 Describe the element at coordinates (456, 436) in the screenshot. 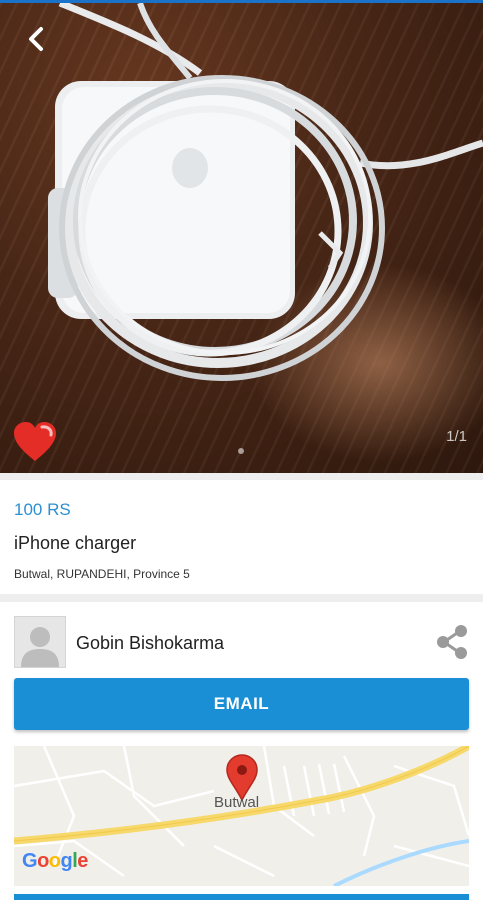

I see `image-counter: 1/1` at that location.